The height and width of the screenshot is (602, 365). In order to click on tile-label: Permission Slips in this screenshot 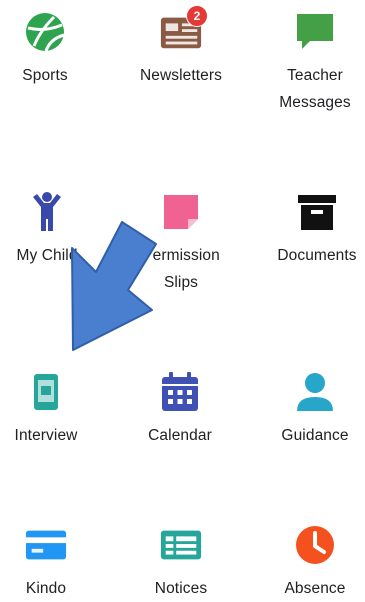, I will do `click(181, 269)`.